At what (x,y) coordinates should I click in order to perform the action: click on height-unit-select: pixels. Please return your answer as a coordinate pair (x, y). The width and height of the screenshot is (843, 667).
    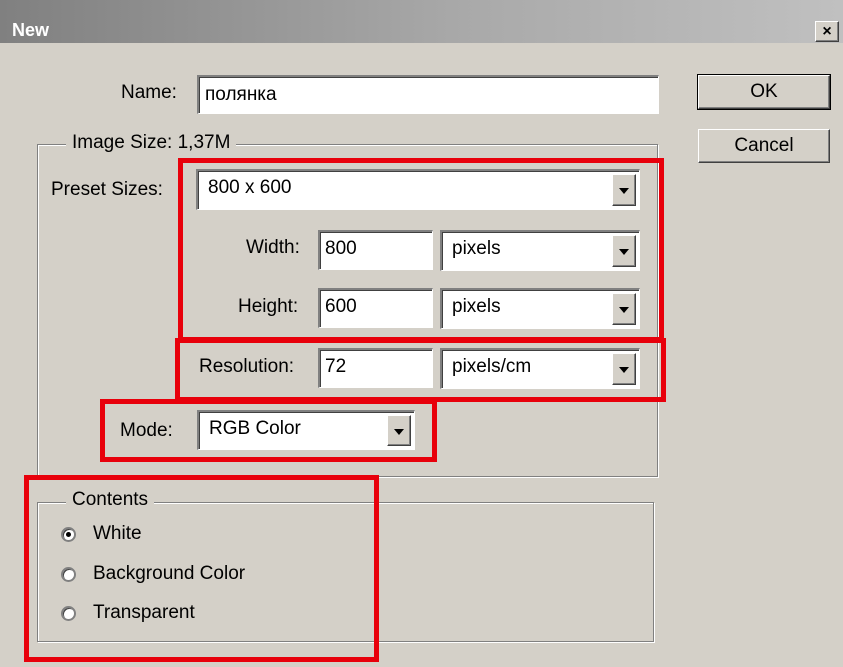
    Looking at the image, I should click on (540, 308).